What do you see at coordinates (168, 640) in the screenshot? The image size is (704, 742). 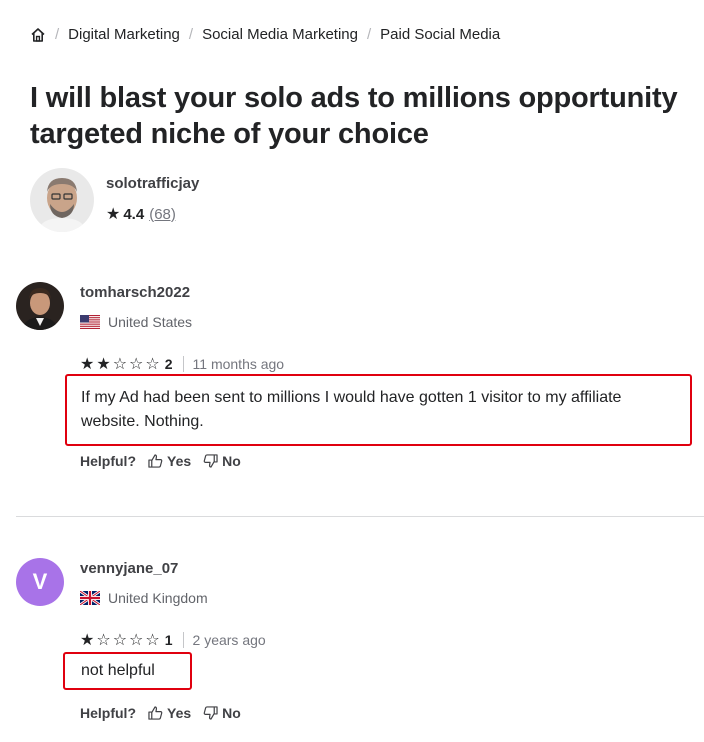 I see `review-rating-number: 1` at bounding box center [168, 640].